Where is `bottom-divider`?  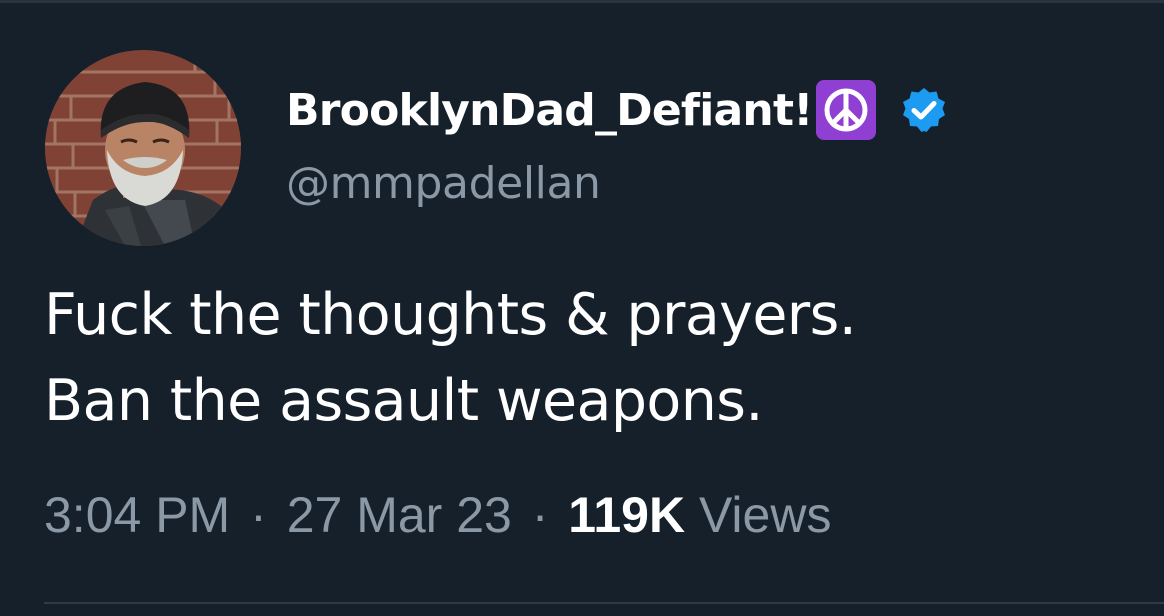
bottom-divider is located at coordinates (604, 603).